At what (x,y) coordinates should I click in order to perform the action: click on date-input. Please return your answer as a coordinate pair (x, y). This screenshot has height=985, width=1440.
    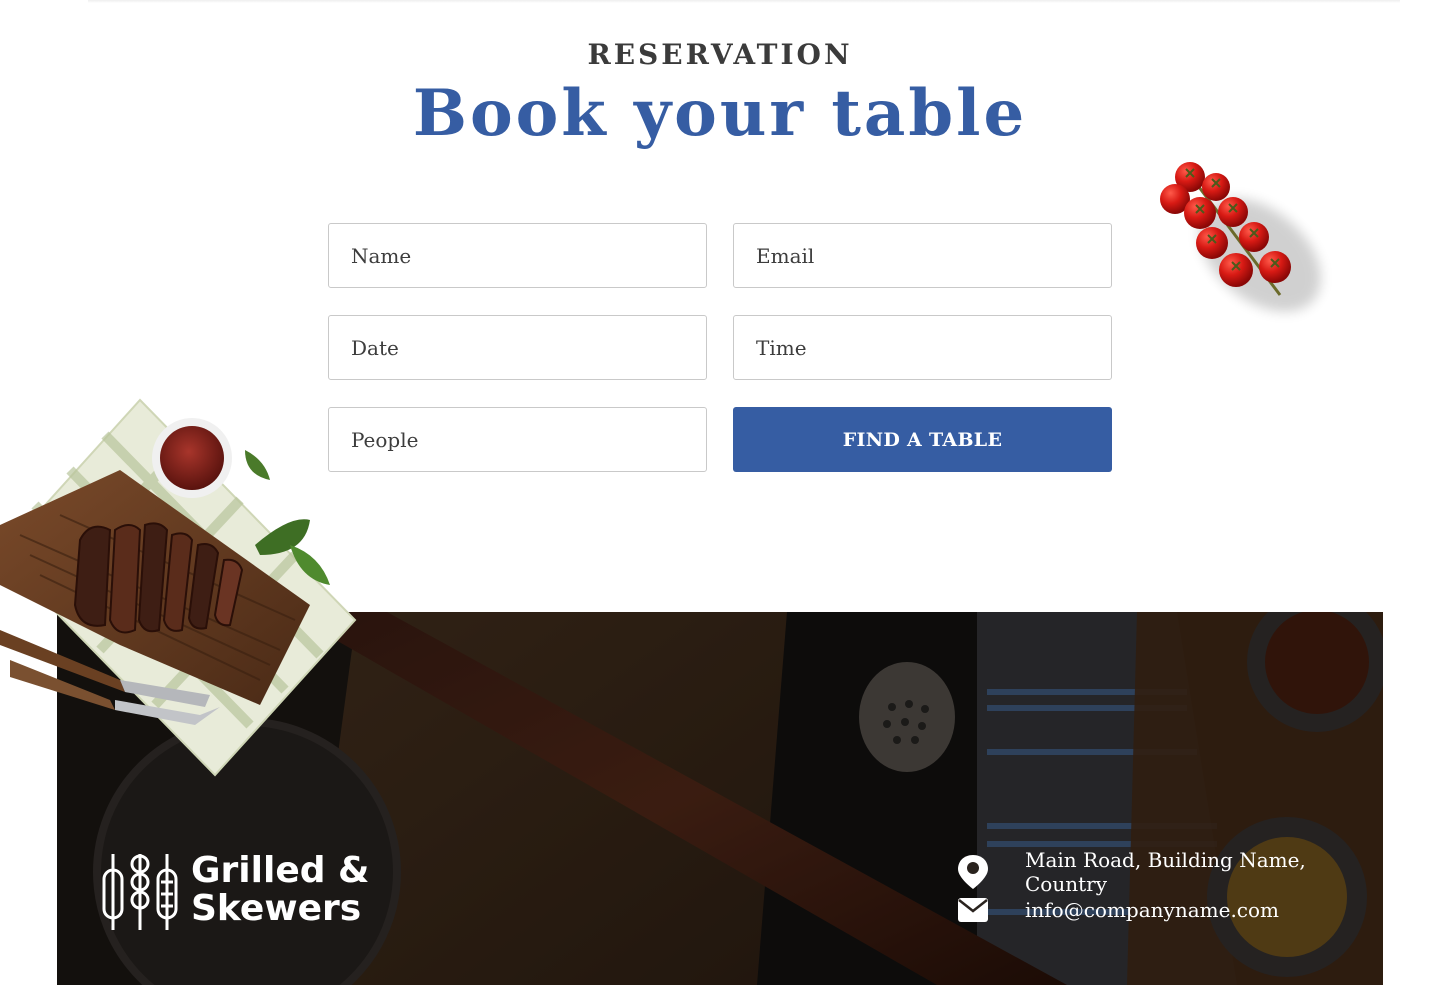
    Looking at the image, I should click on (517, 347).